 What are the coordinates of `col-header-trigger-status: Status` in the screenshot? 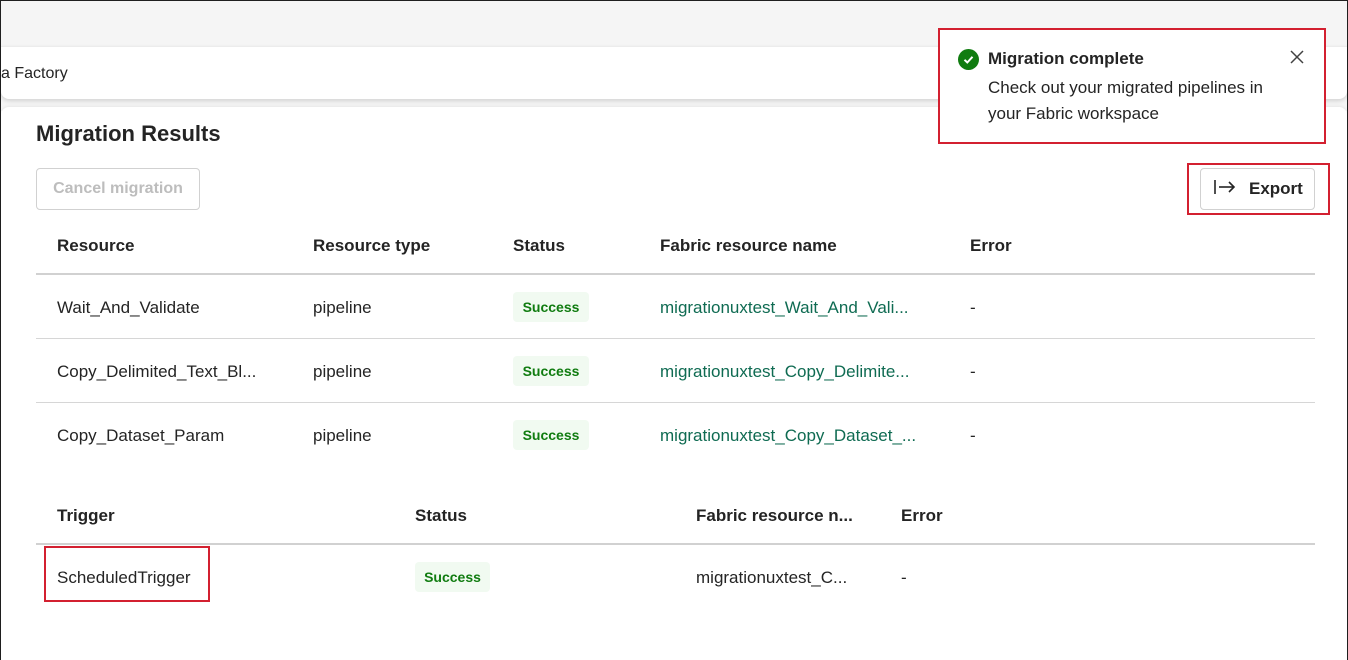 It's located at (441, 516).